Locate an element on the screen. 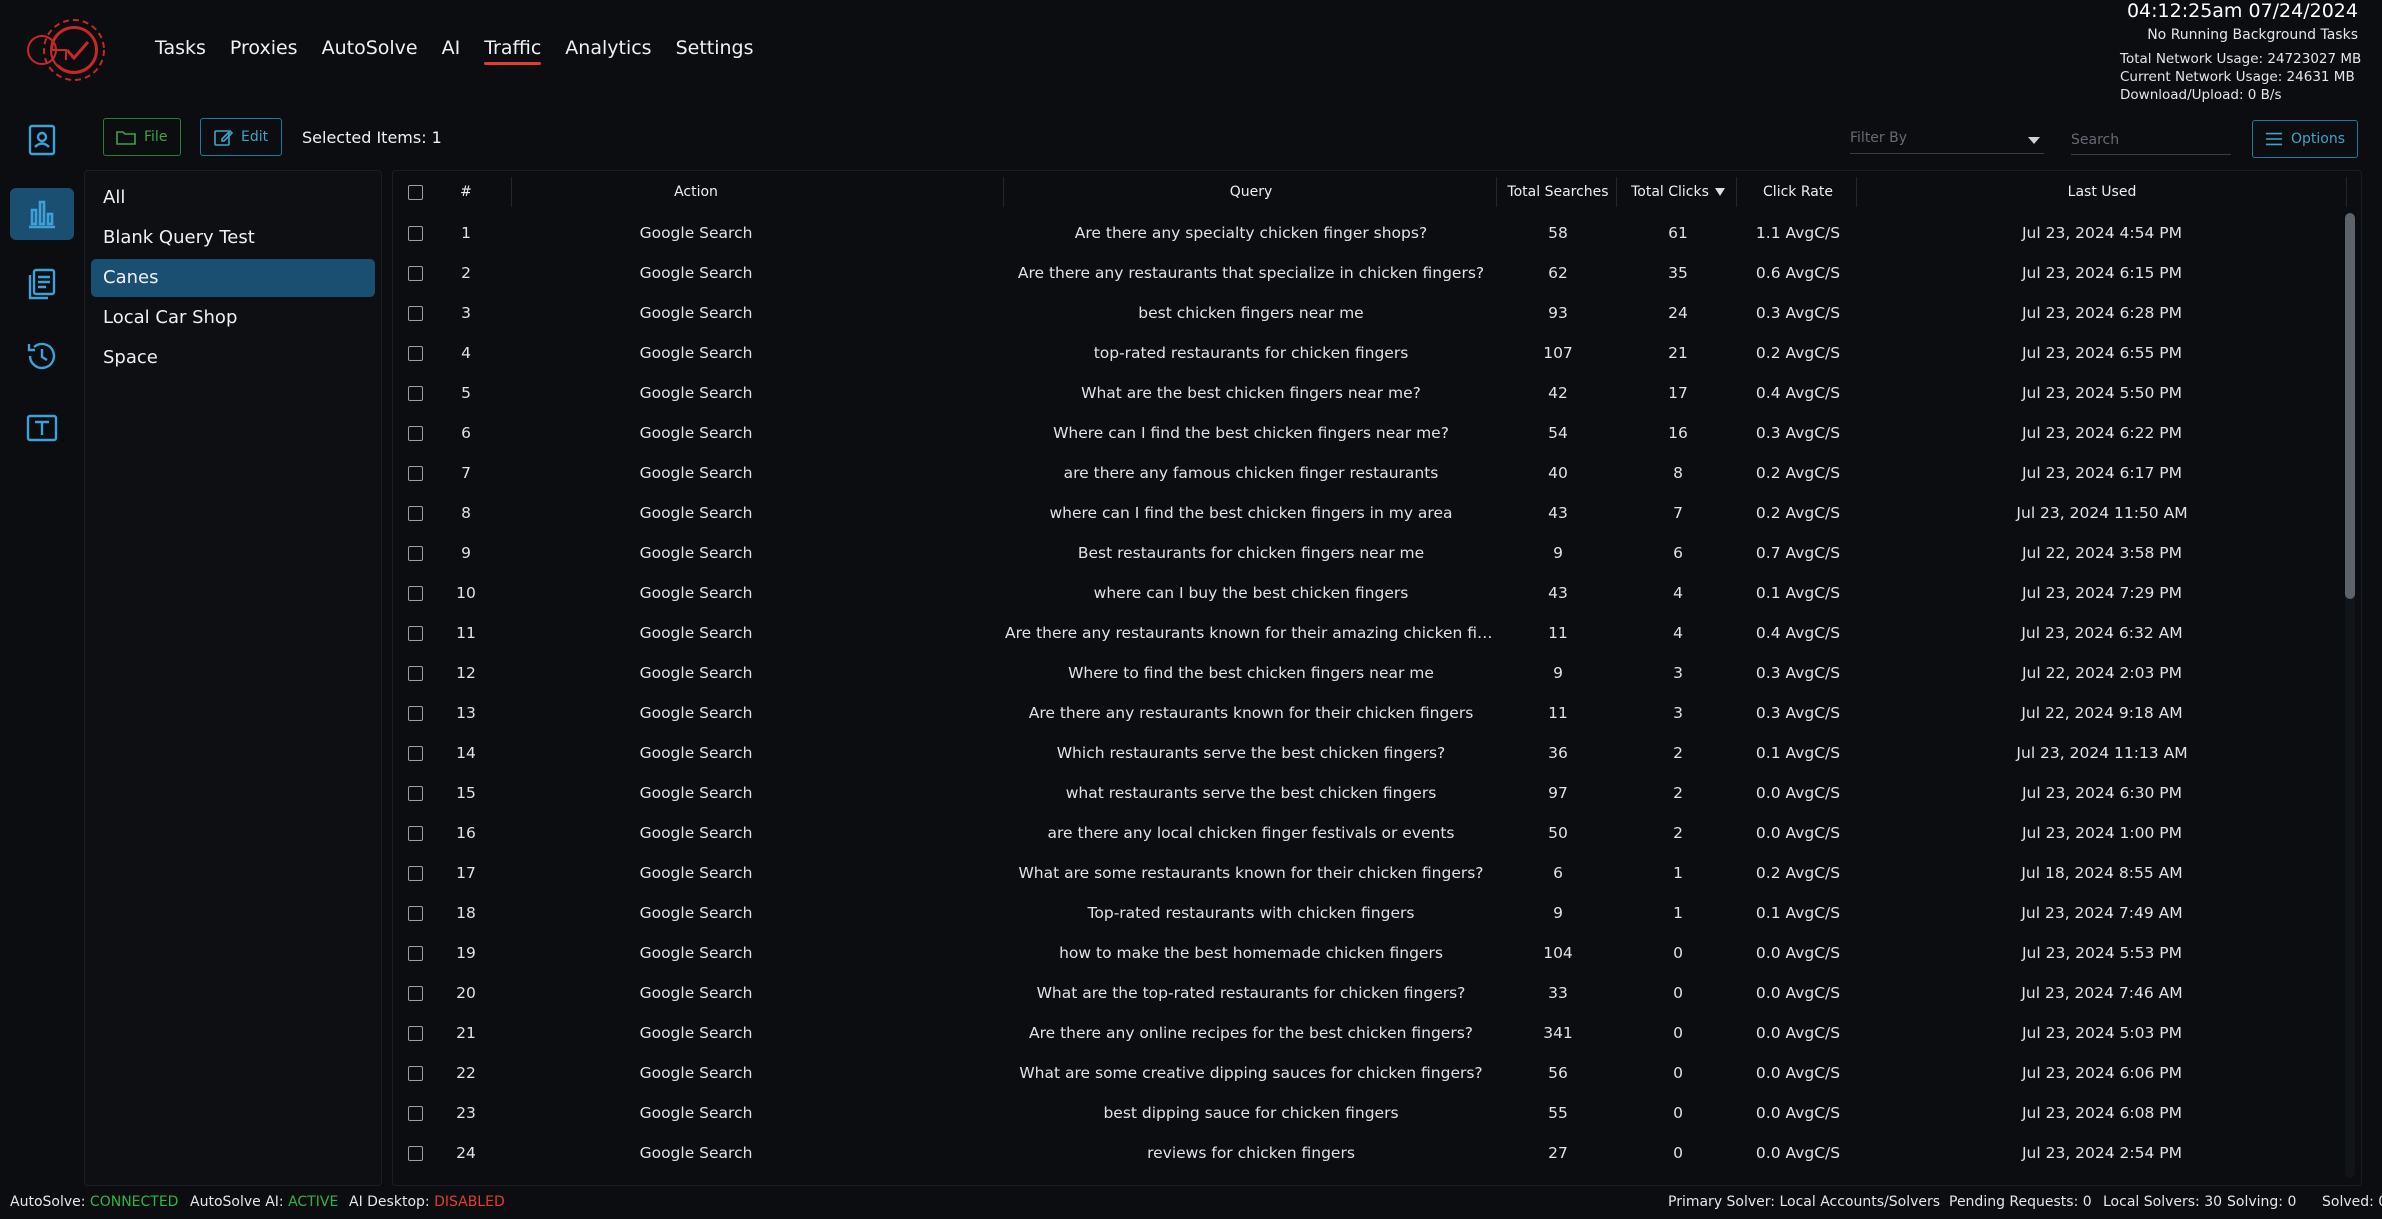 This screenshot has width=2382, height=1219. analytics-chart-icon is located at coordinates (42, 214).